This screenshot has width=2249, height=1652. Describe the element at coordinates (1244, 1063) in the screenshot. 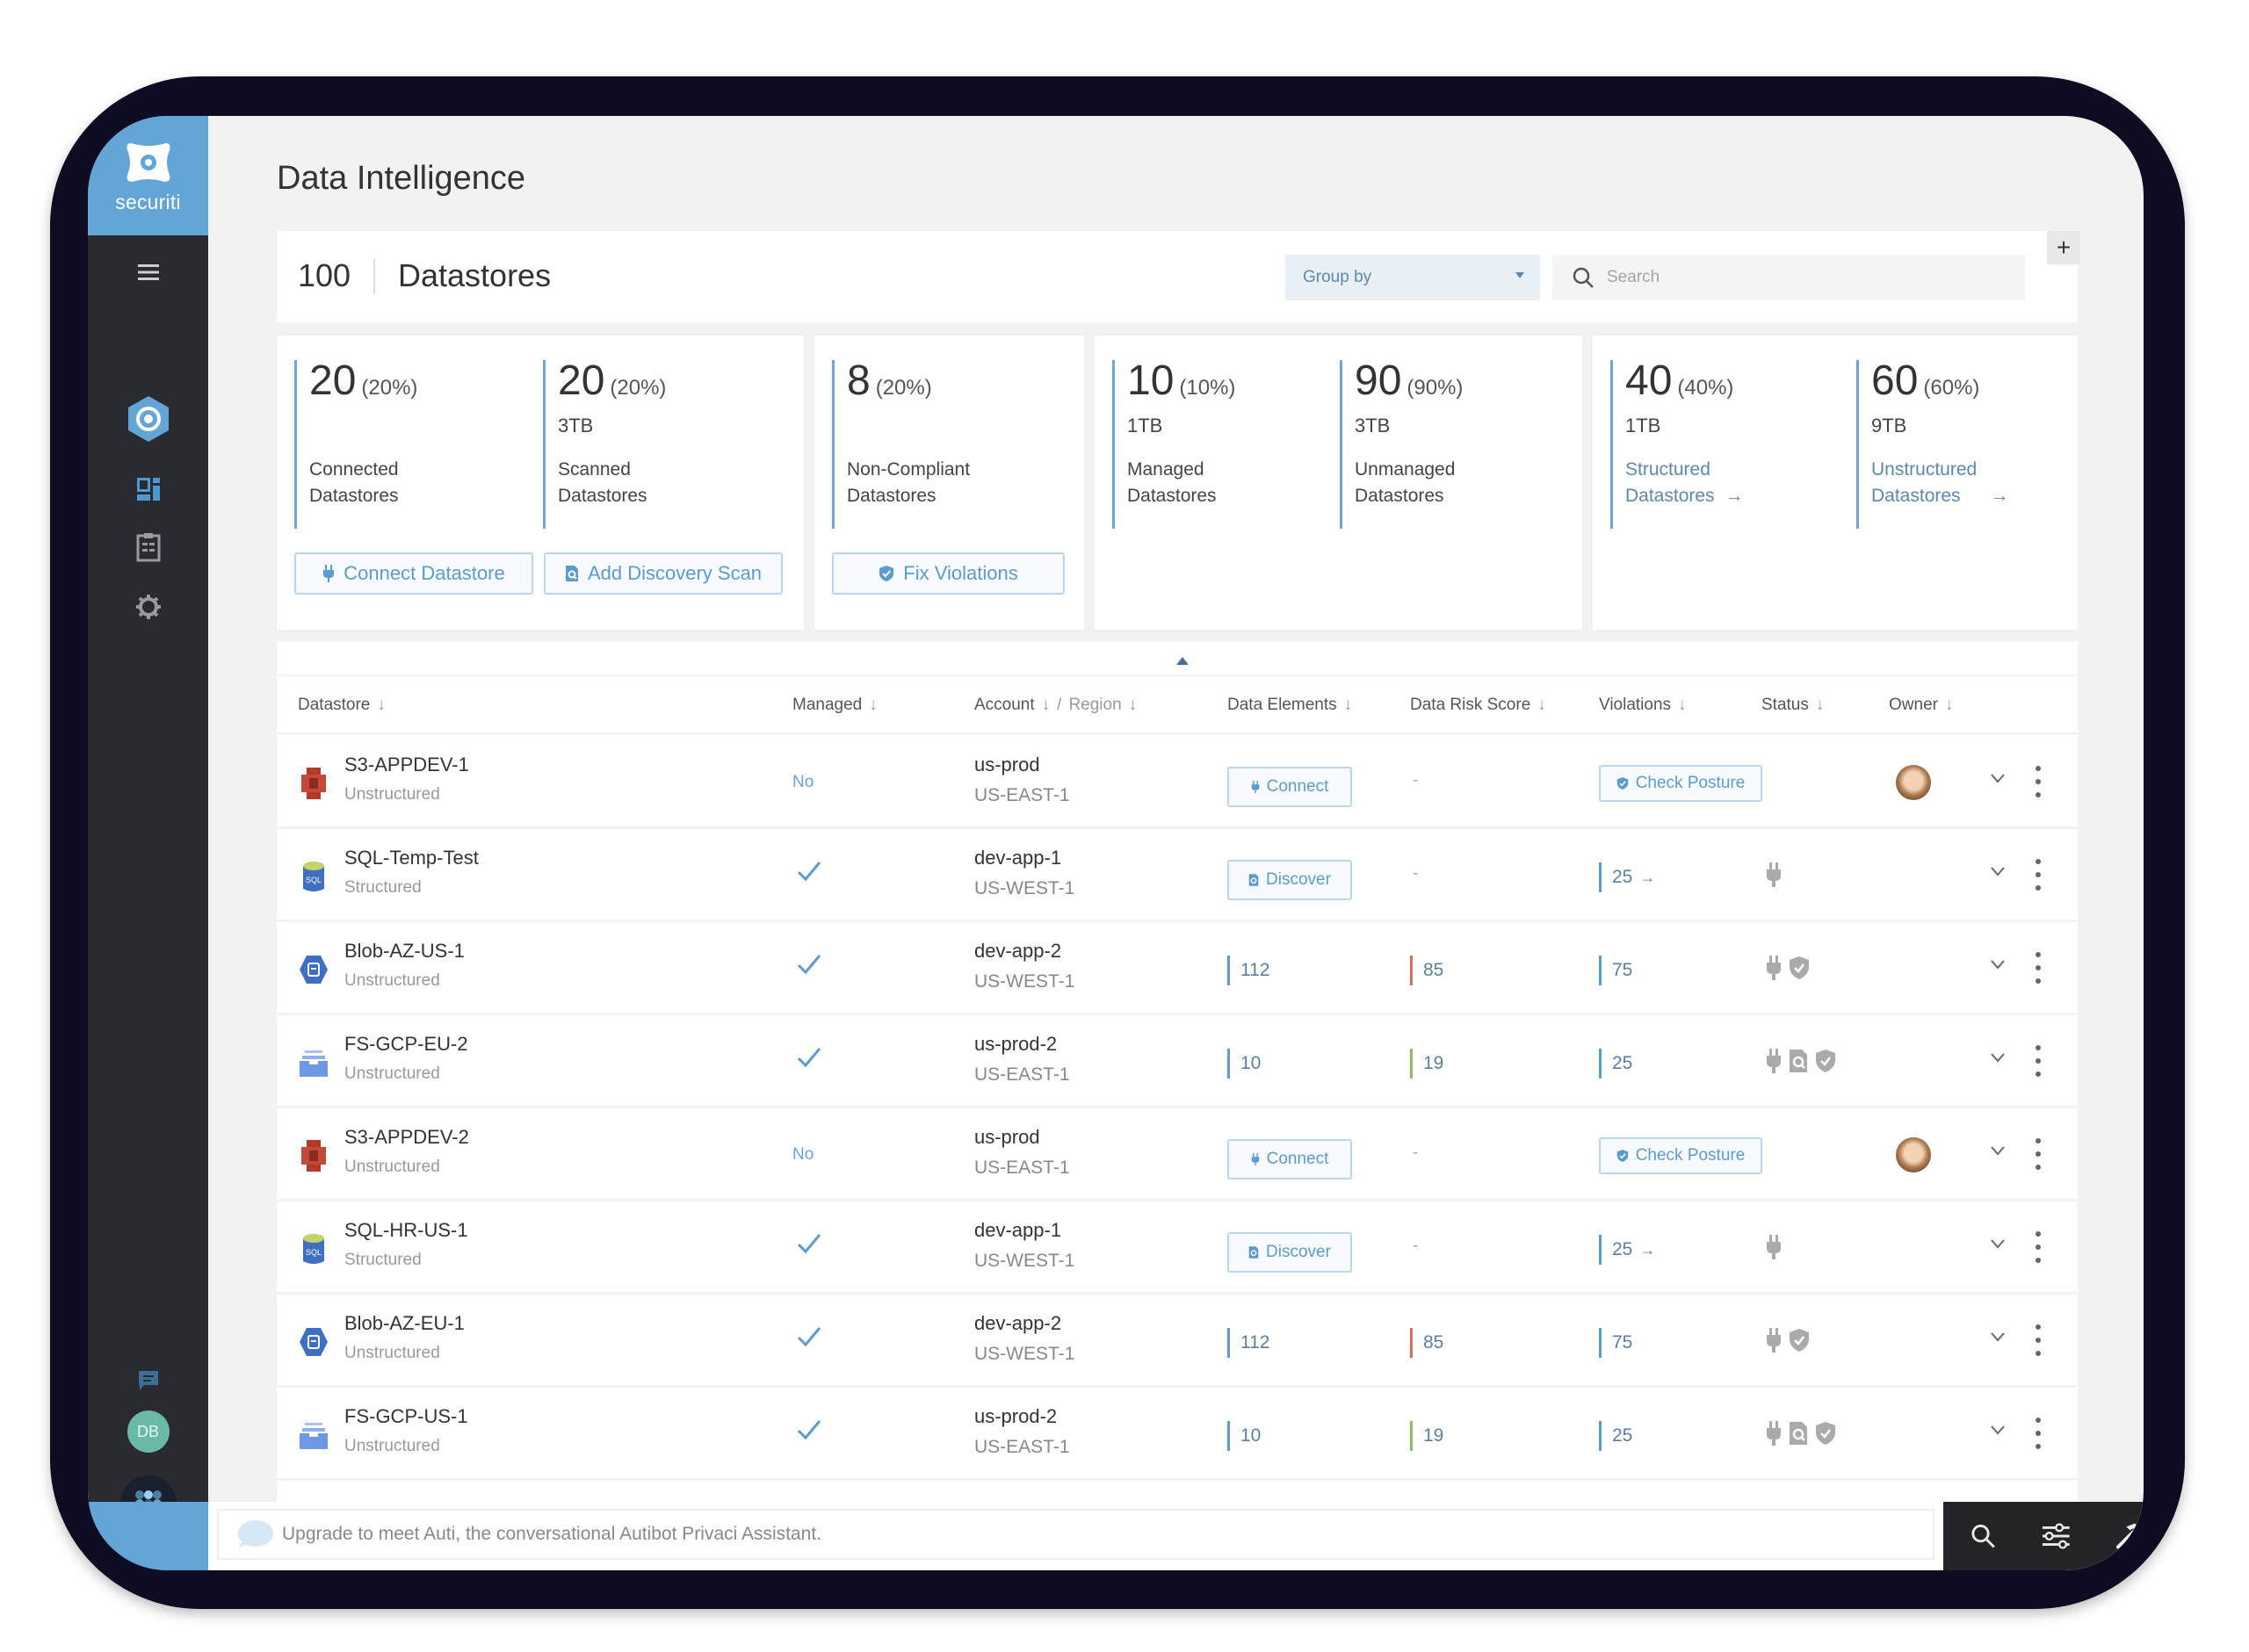

I see `data-elements-value: 10` at that location.